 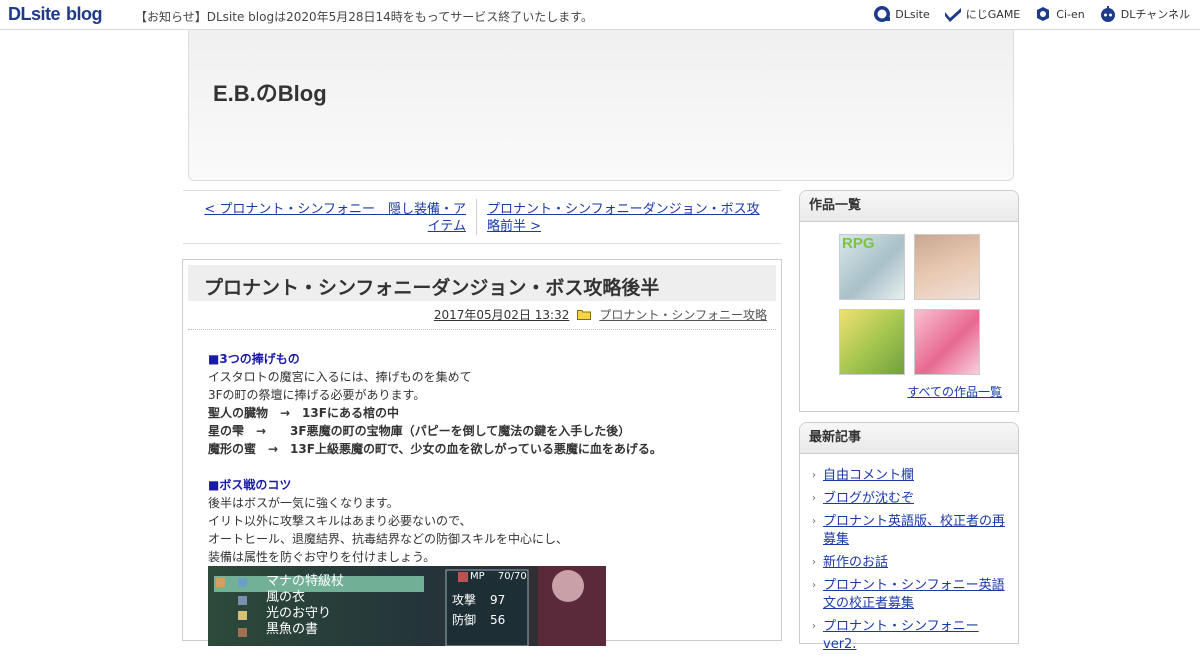 I want to click on game-screenshot: マナの特級杖 風の衣 光のお守り 黒魚の書 MP 70/70 攻撃 97 防御 56, so click(x=407, y=606).